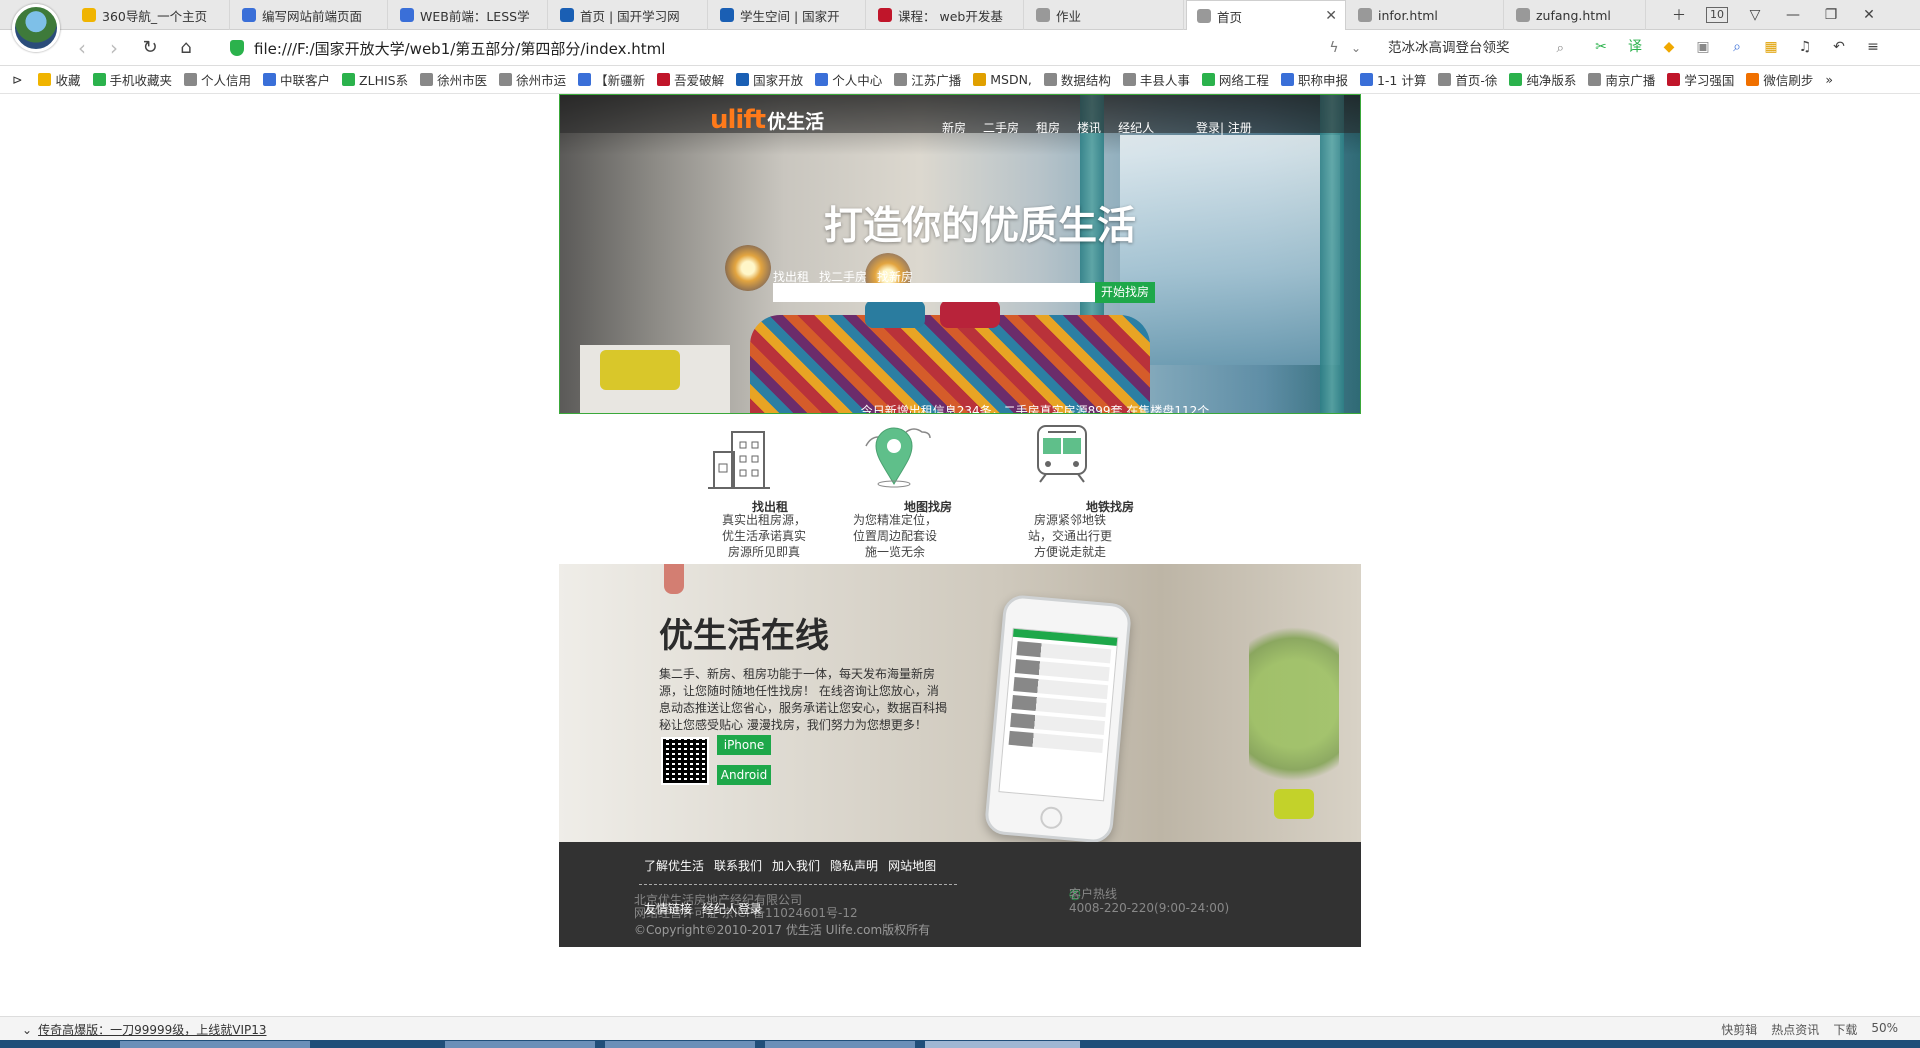  What do you see at coordinates (1467, 79) in the screenshot?
I see `bookmark-item: 首页-徐` at bounding box center [1467, 79].